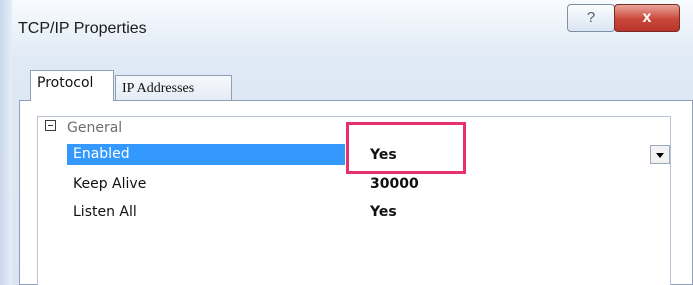  I want to click on property-value-listen-all: Yes, so click(380, 212).